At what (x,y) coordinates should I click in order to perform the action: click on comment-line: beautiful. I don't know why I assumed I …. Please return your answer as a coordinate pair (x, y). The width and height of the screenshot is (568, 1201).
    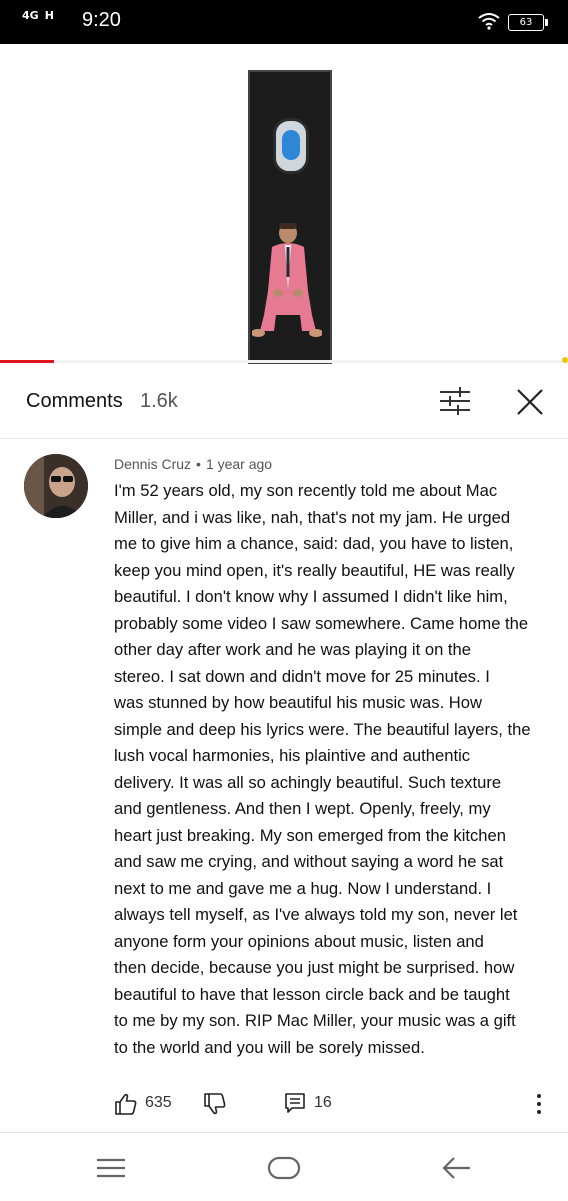
    Looking at the image, I should click on (311, 596).